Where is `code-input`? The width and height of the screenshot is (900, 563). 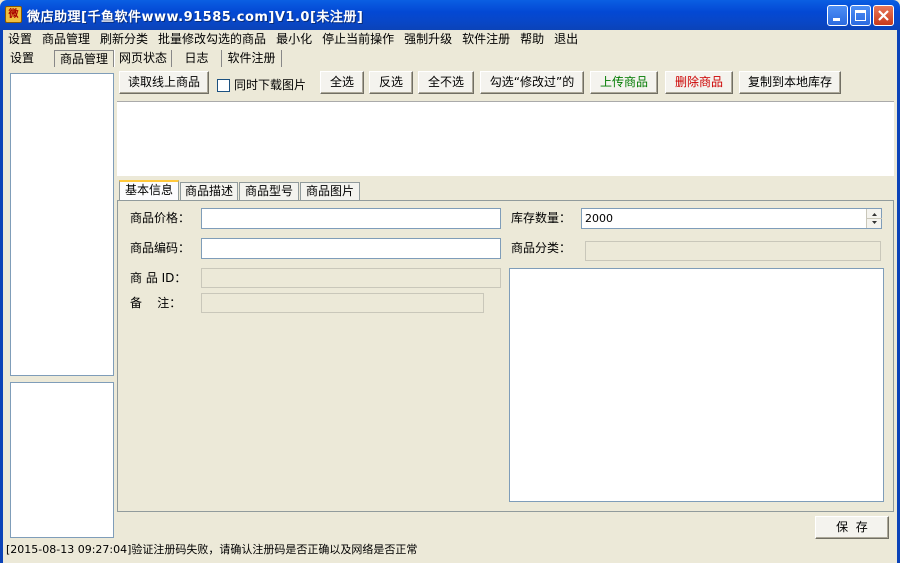 code-input is located at coordinates (351, 248).